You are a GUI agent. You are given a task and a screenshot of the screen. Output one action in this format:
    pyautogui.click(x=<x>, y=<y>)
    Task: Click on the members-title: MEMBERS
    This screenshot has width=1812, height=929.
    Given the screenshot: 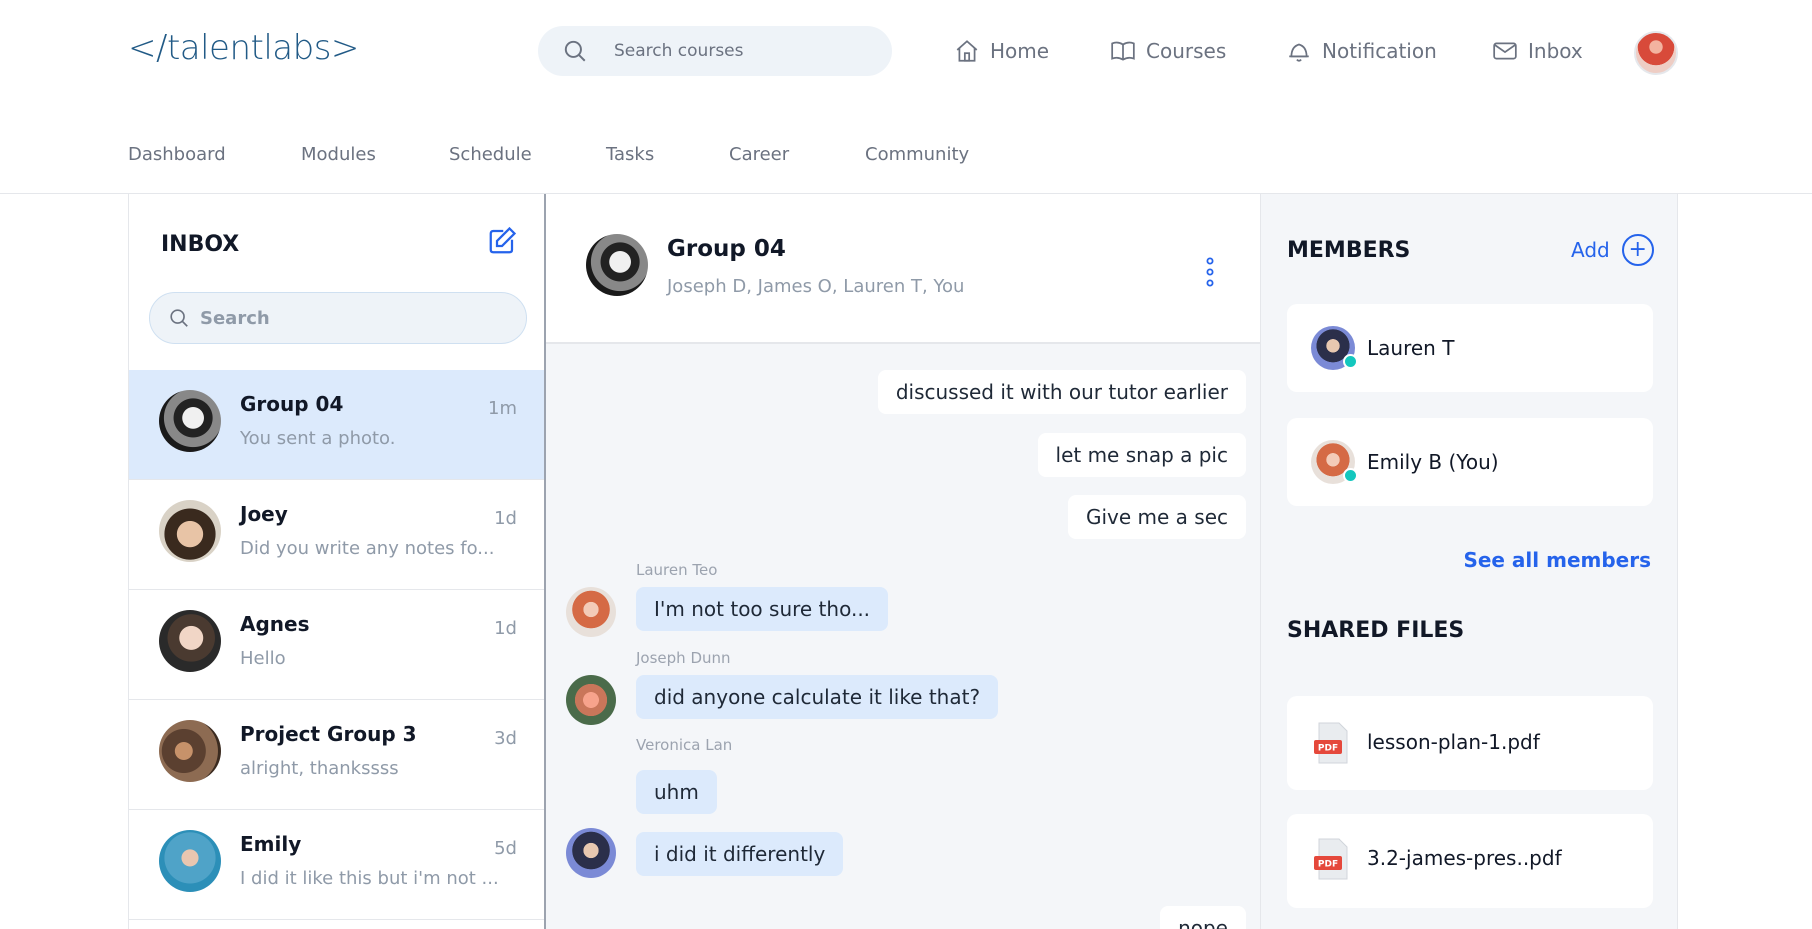 What is the action you would take?
    pyautogui.click(x=1349, y=250)
    